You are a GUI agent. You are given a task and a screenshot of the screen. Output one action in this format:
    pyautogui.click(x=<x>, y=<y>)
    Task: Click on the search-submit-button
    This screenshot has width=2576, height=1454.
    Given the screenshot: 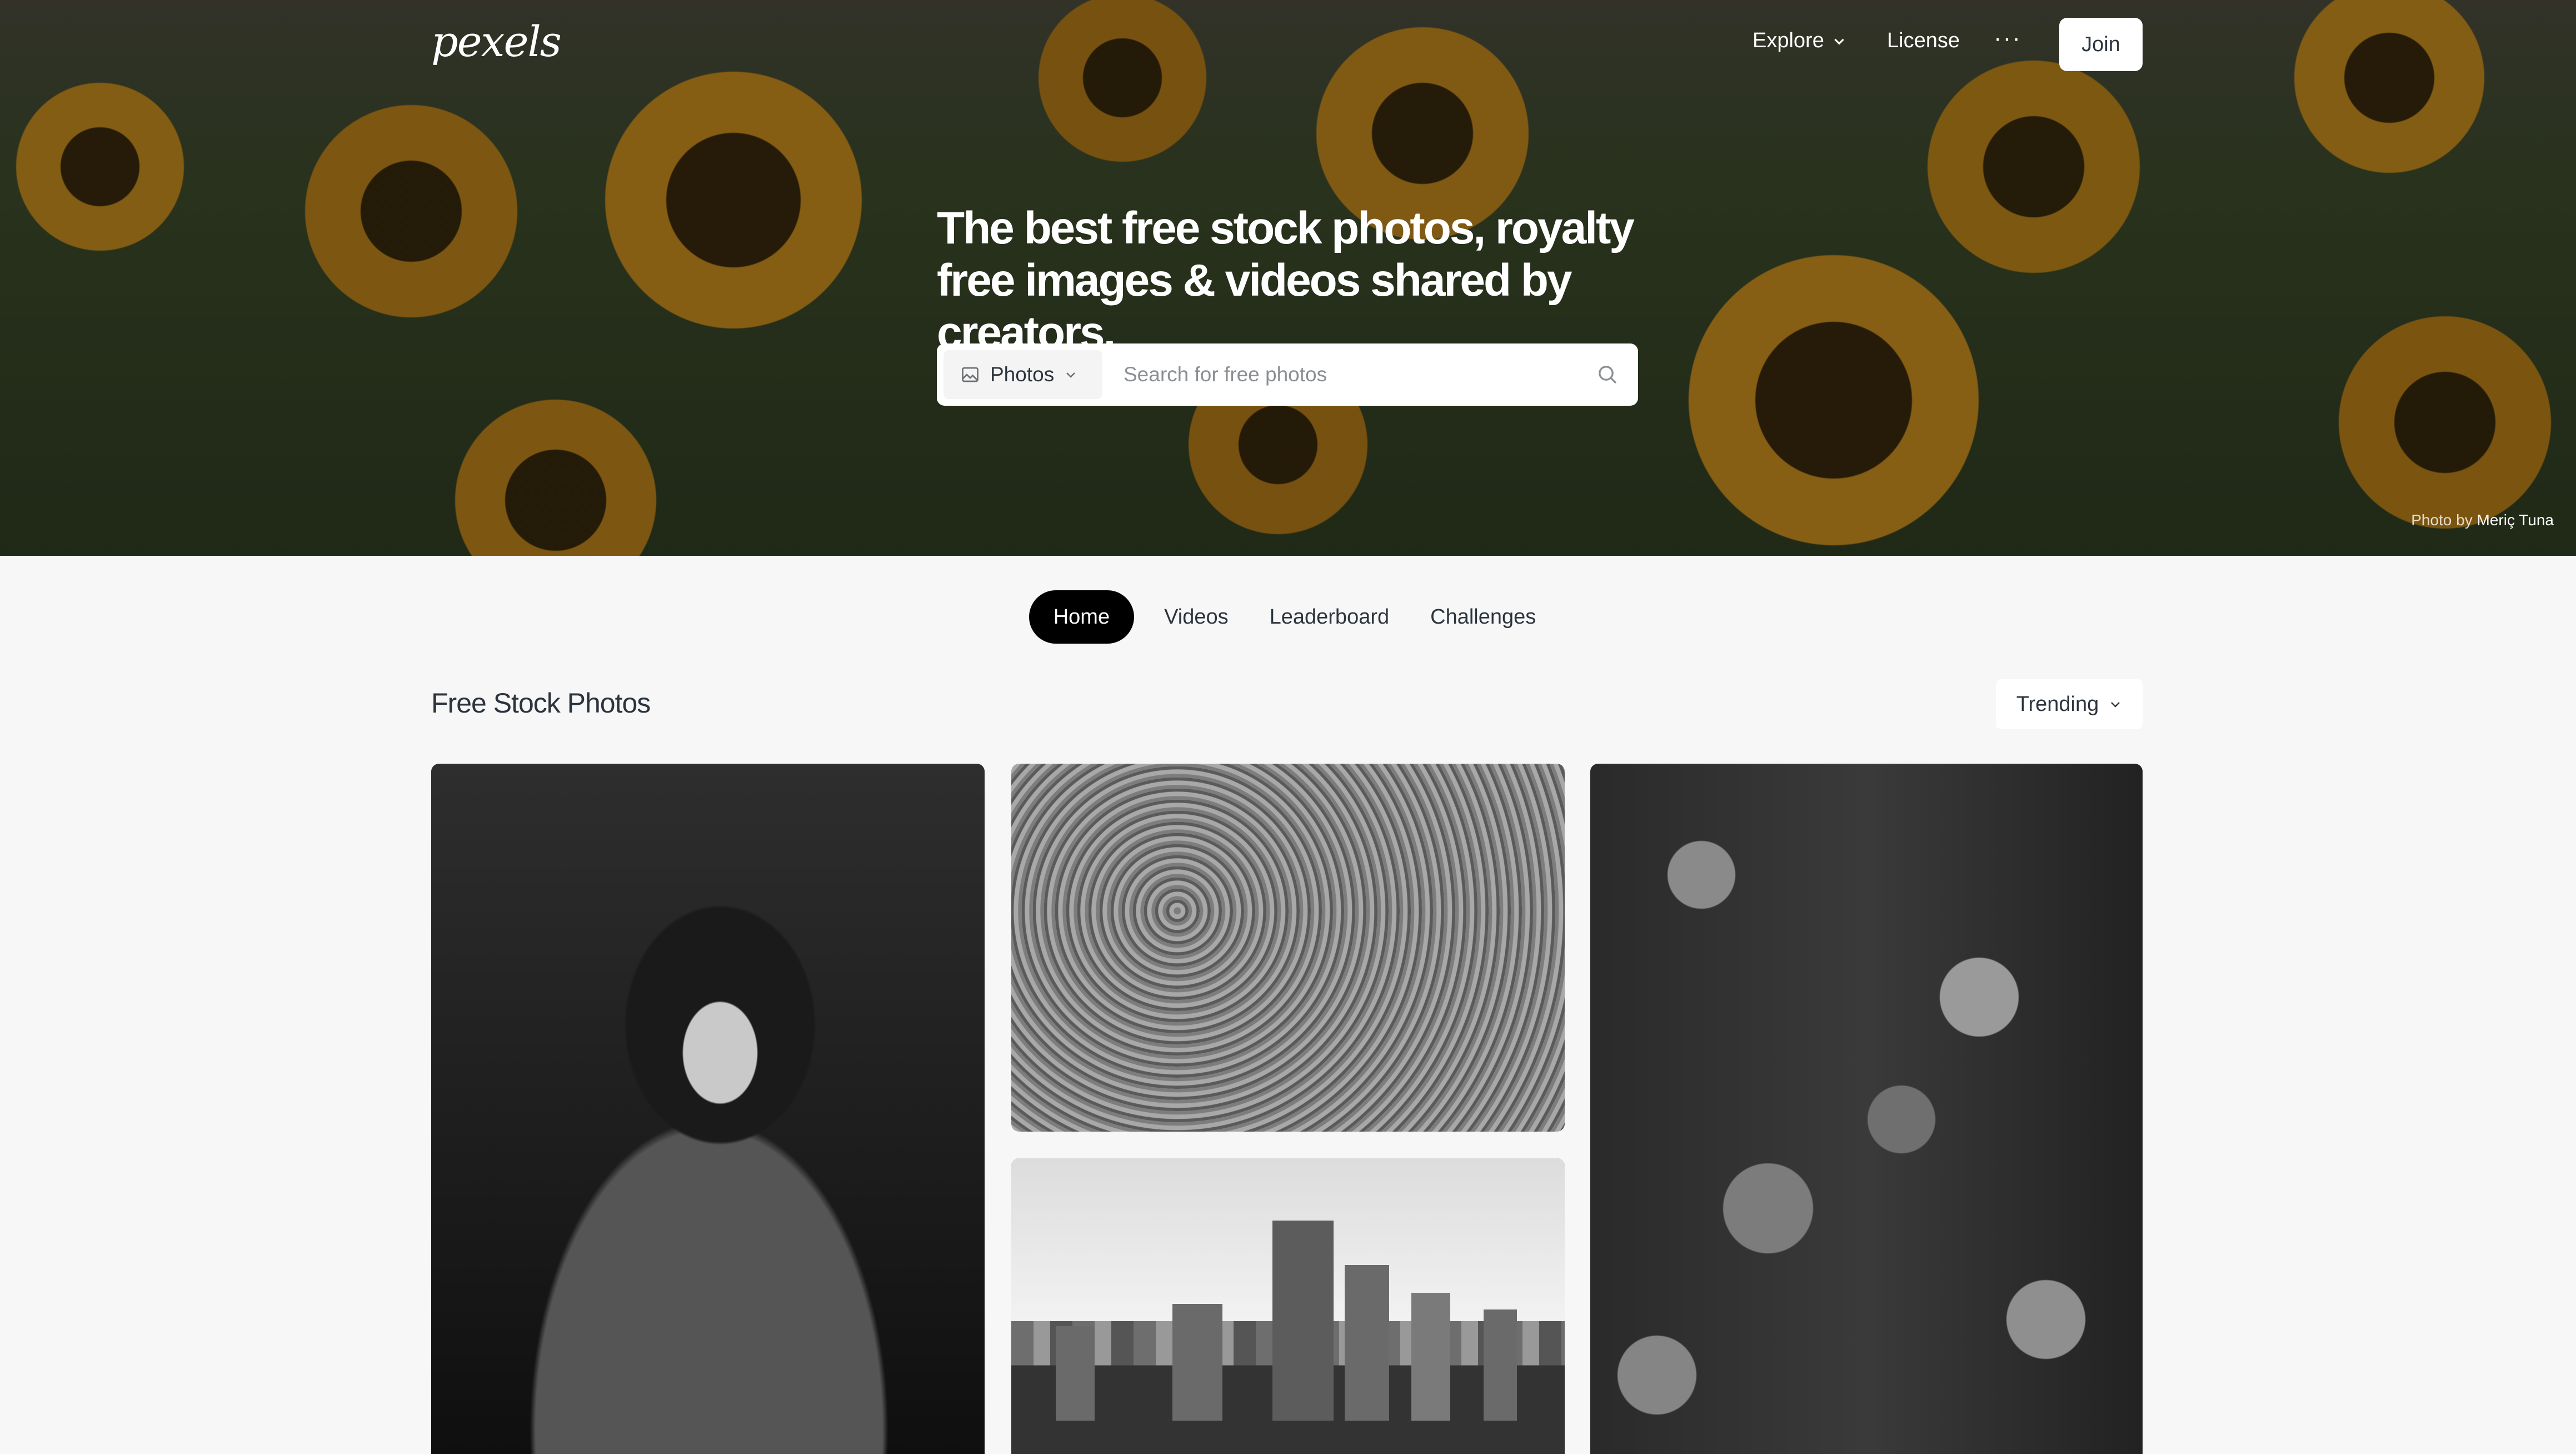 What is the action you would take?
    pyautogui.click(x=1608, y=374)
    